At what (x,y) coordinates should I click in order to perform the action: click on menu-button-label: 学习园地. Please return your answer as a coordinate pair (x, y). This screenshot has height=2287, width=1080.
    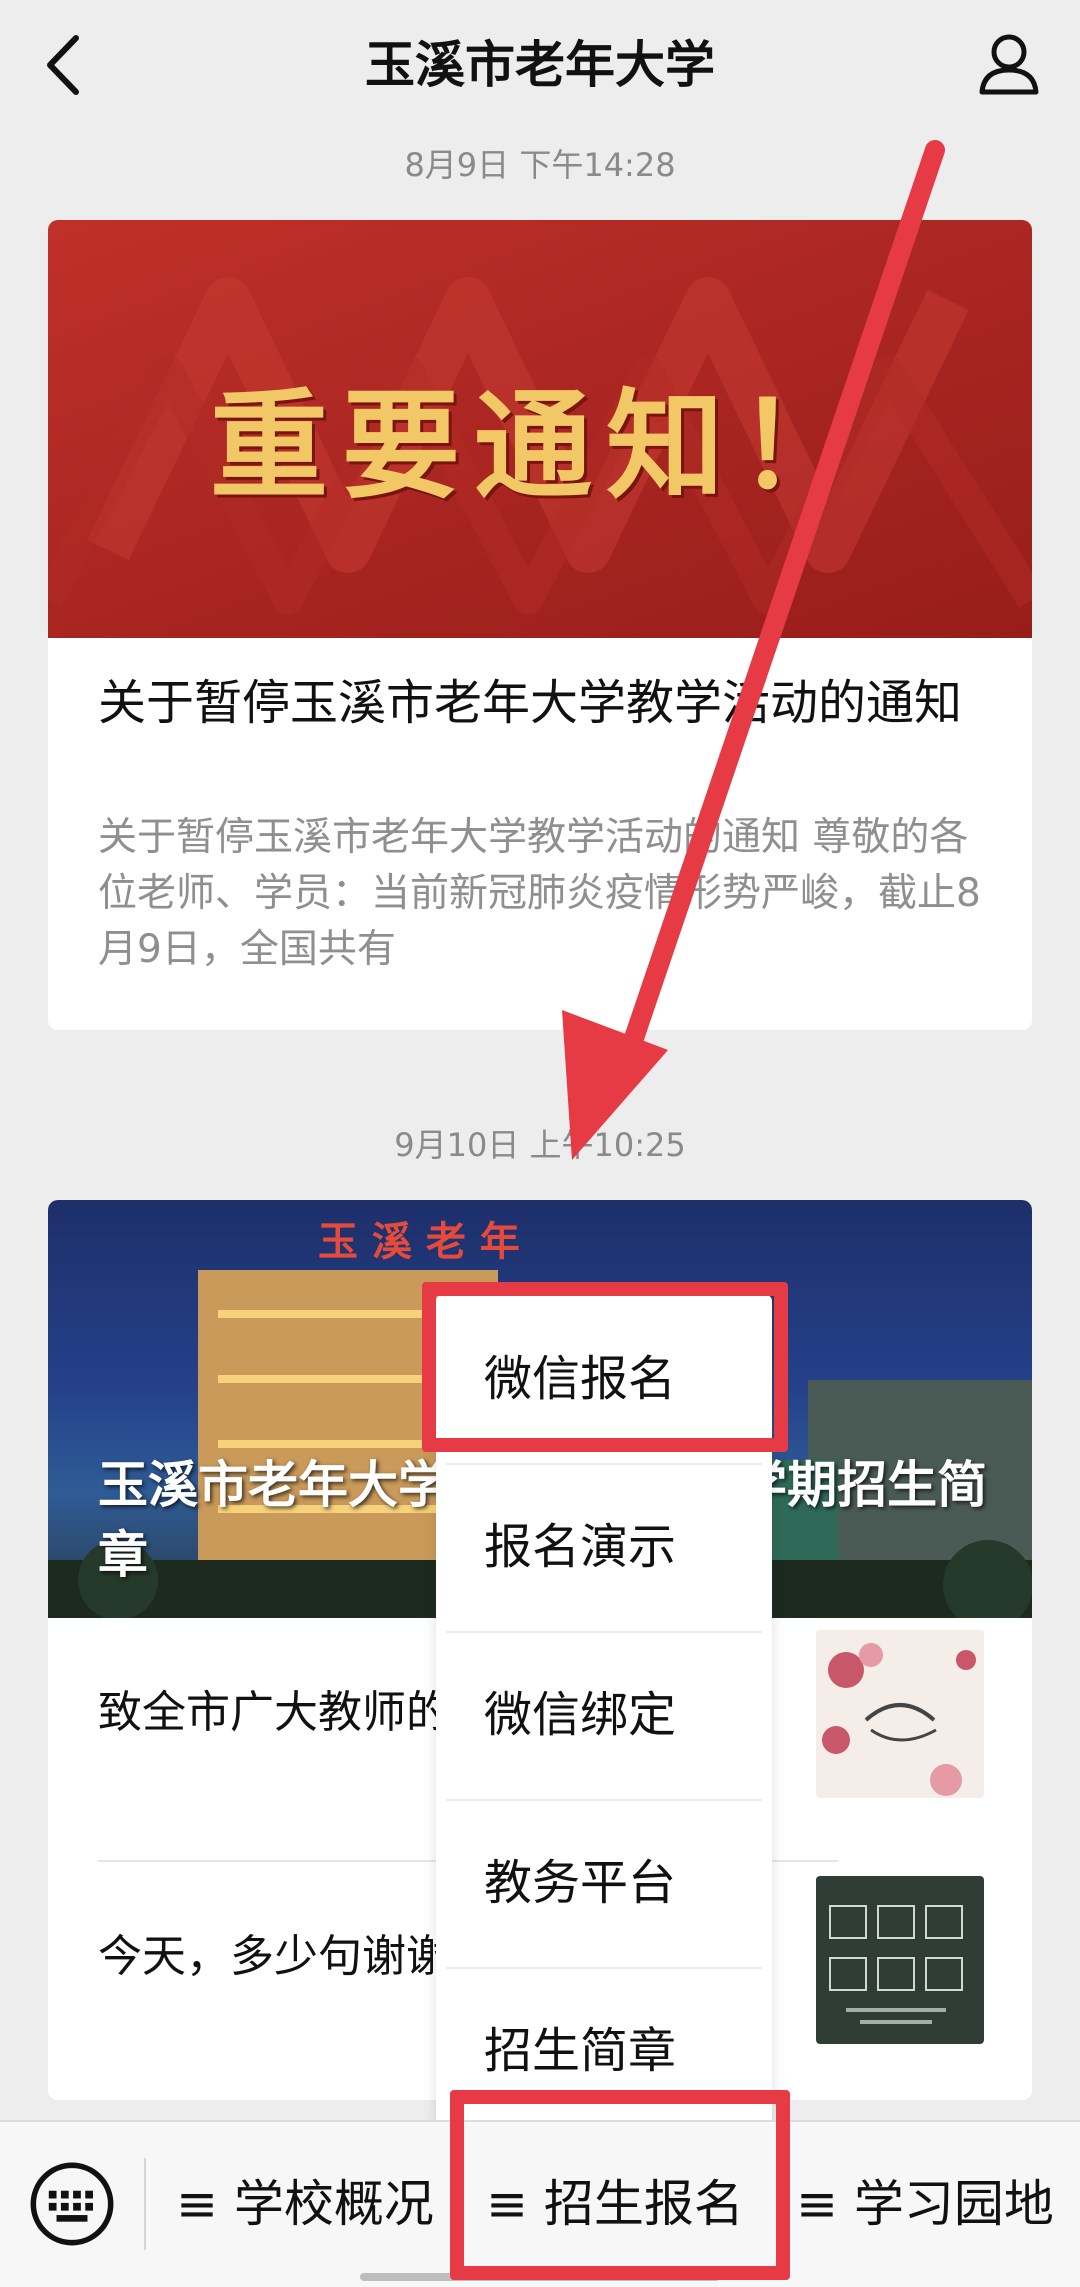
    Looking at the image, I should click on (953, 2204).